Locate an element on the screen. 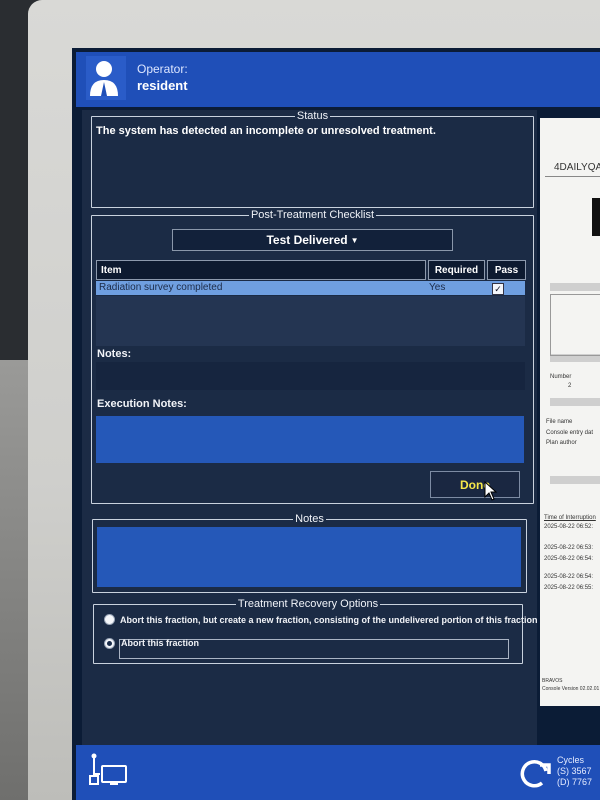  checklist-table-body is located at coordinates (310, 321).